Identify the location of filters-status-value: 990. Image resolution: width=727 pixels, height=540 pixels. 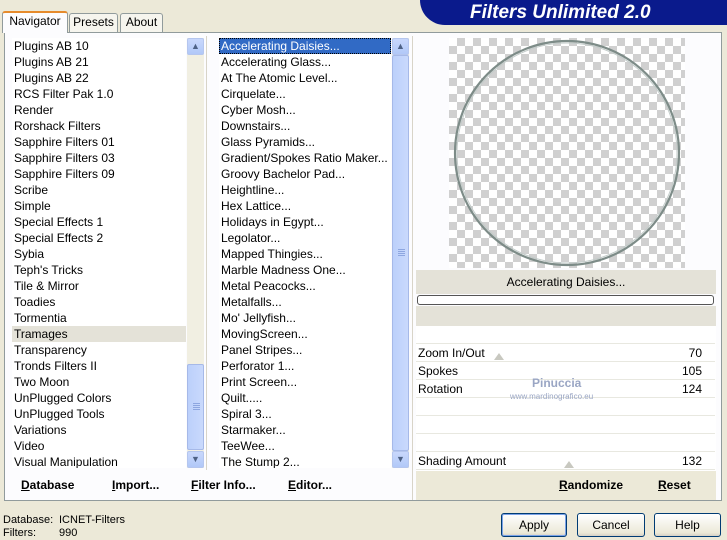
(68, 533).